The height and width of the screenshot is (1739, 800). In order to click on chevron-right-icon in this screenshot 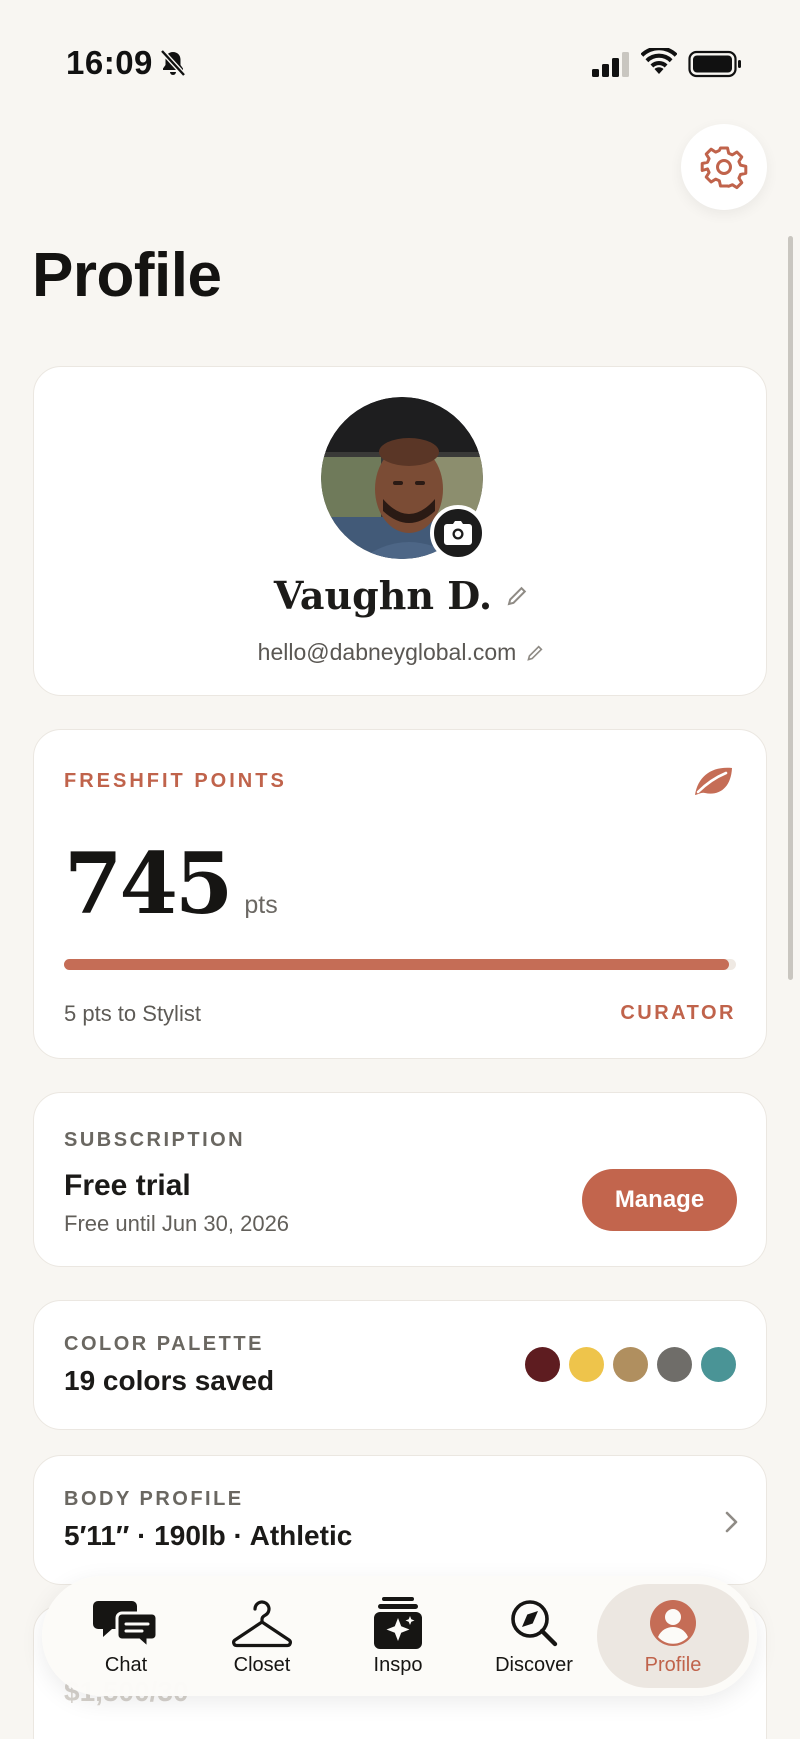, I will do `click(731, 1522)`.